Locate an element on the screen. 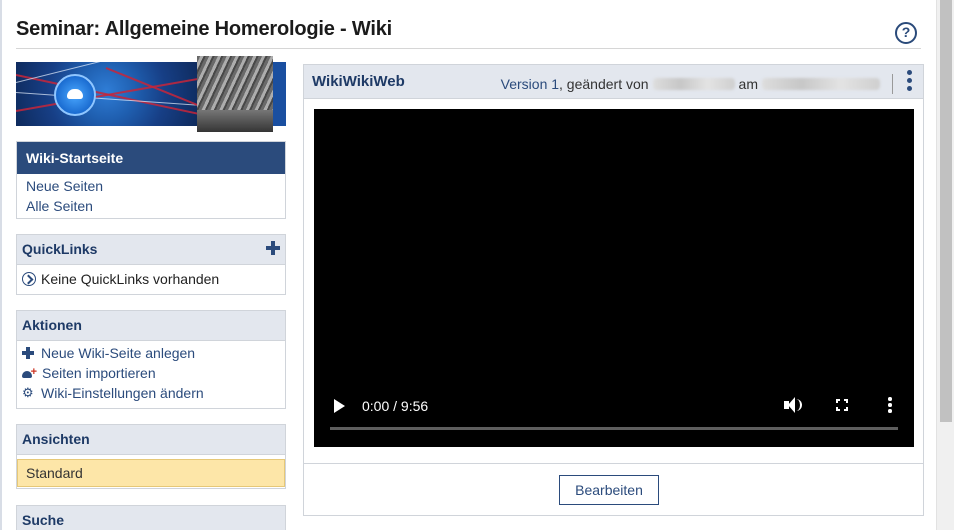 The image size is (954, 530). wiki-navigation: Wiki-Startseite Neue Seiten Alle Seiten is located at coordinates (151, 180).